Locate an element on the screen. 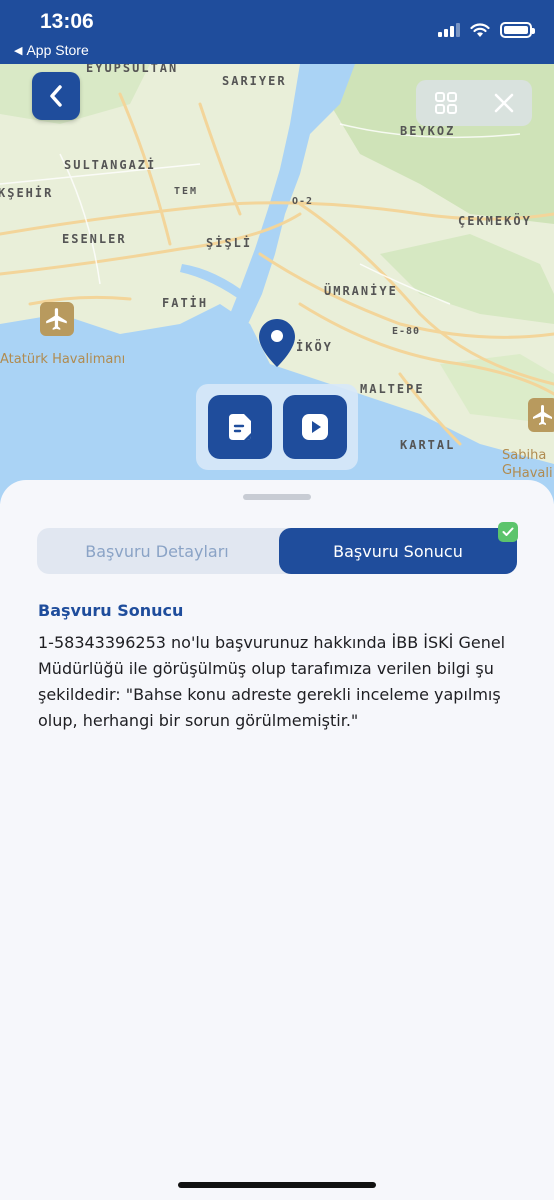 Image resolution: width=554 pixels, height=1200 pixels. grid-icon is located at coordinates (446, 103).